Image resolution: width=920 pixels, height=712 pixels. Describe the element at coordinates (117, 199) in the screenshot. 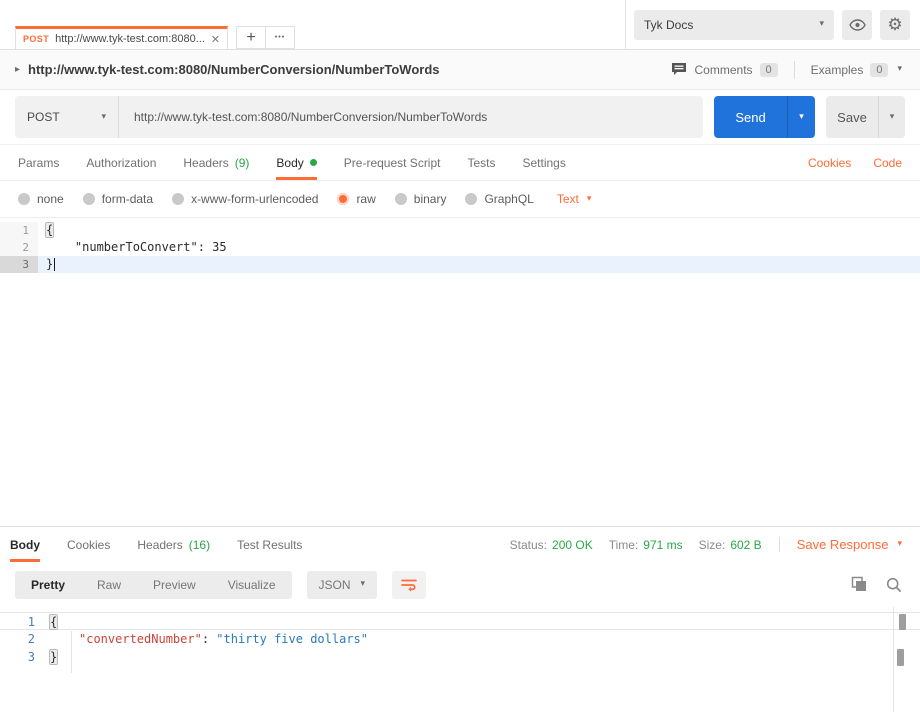

I see `mode-form-data: form-data` at that location.